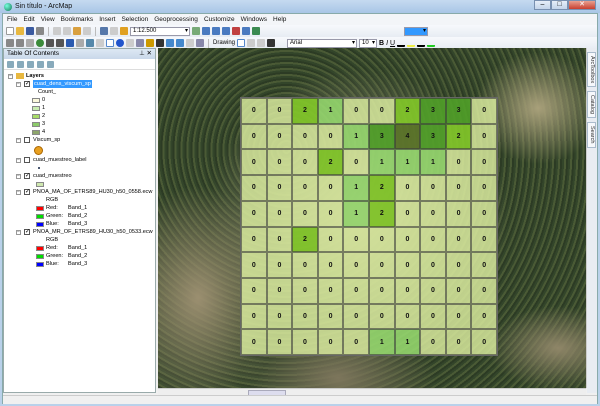  What do you see at coordinates (77, 19) in the screenshot?
I see `menu-bookmarks: Bookmarks` at bounding box center [77, 19].